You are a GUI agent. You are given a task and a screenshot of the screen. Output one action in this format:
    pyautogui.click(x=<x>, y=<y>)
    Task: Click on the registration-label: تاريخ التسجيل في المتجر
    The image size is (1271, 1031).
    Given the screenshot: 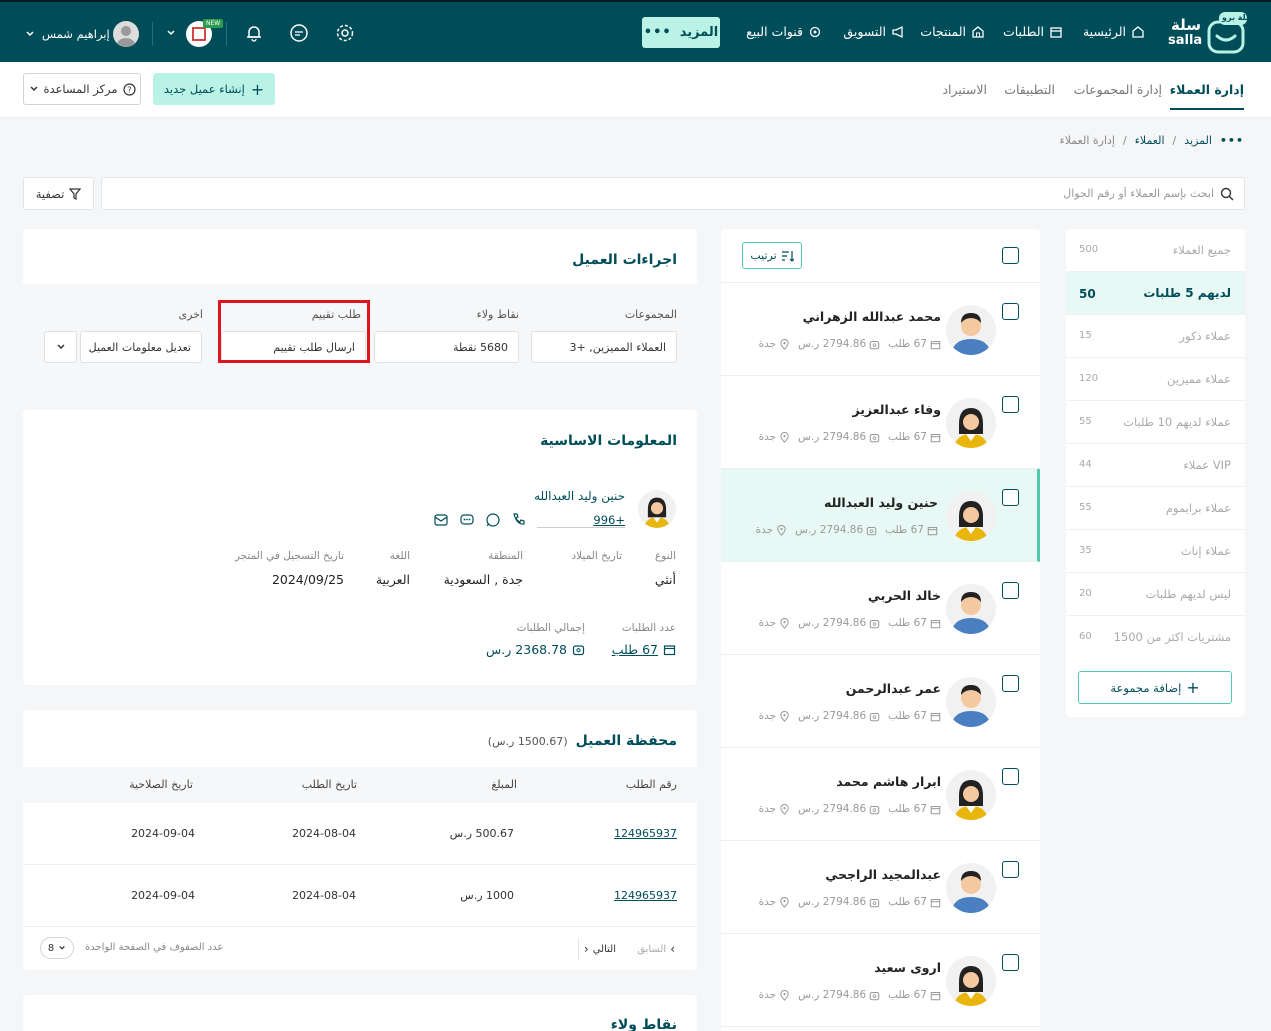 What is the action you would take?
    pyautogui.click(x=289, y=556)
    